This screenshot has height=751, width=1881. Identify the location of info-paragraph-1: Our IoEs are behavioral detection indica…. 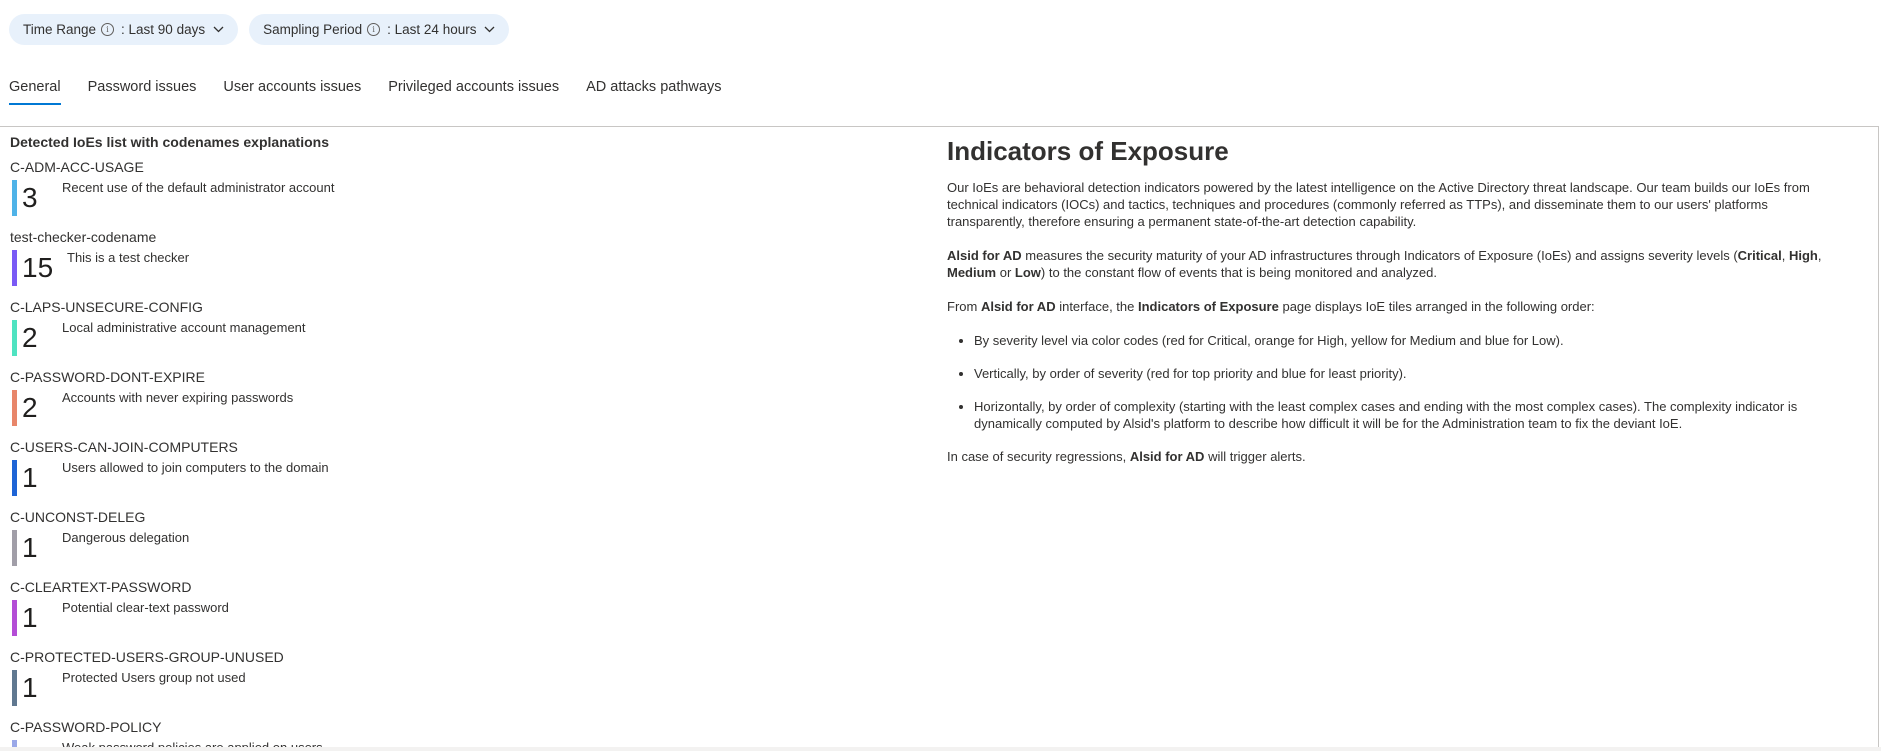
(1378, 204).